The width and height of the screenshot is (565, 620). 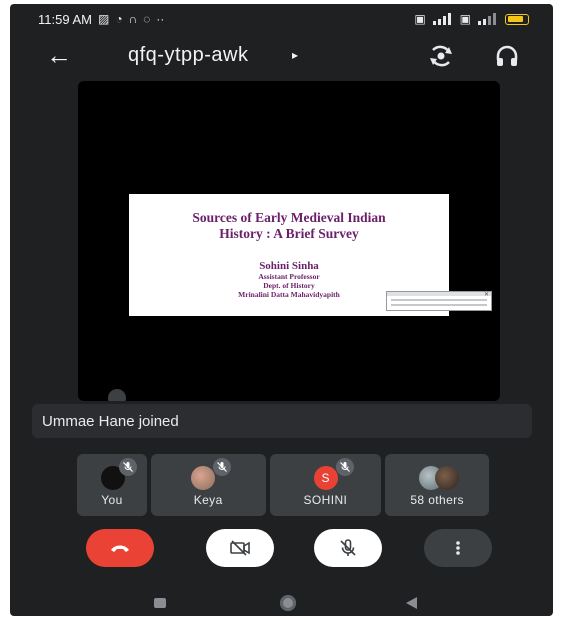 I want to click on switch-camera-icon, so click(x=441, y=56).